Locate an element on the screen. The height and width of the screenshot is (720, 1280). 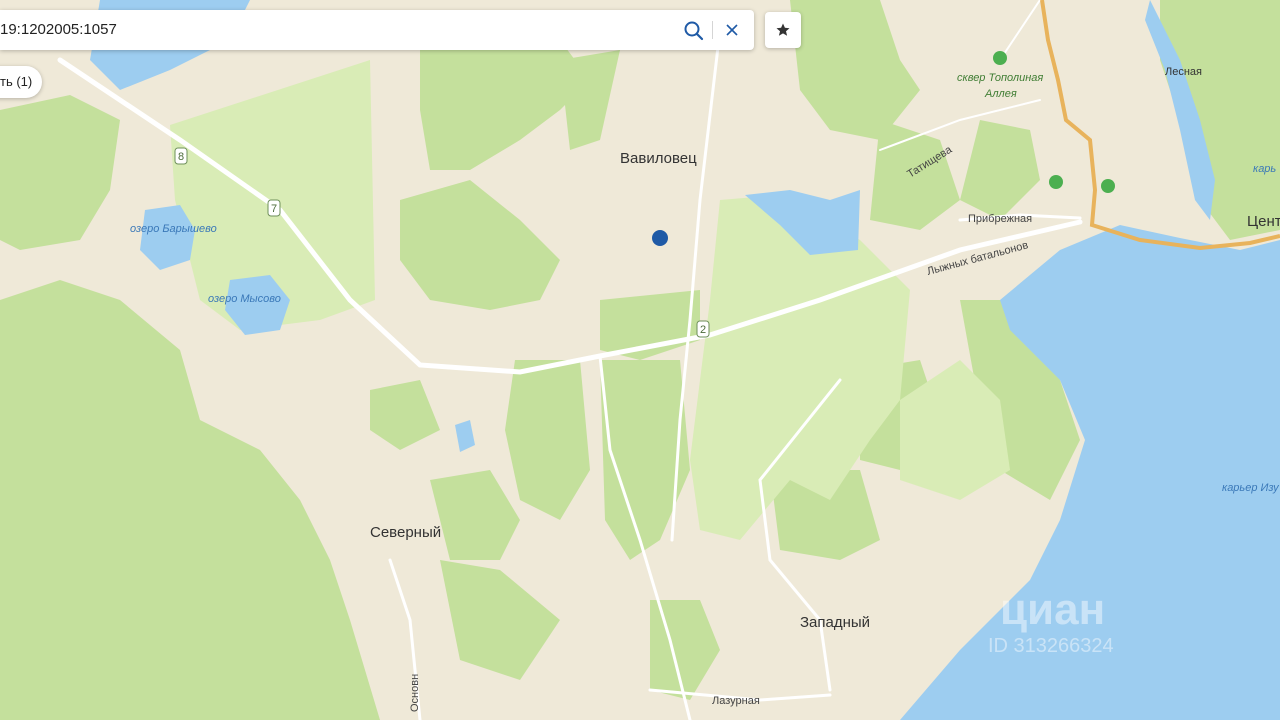
route-shield-8: 8 is located at coordinates (181, 156).